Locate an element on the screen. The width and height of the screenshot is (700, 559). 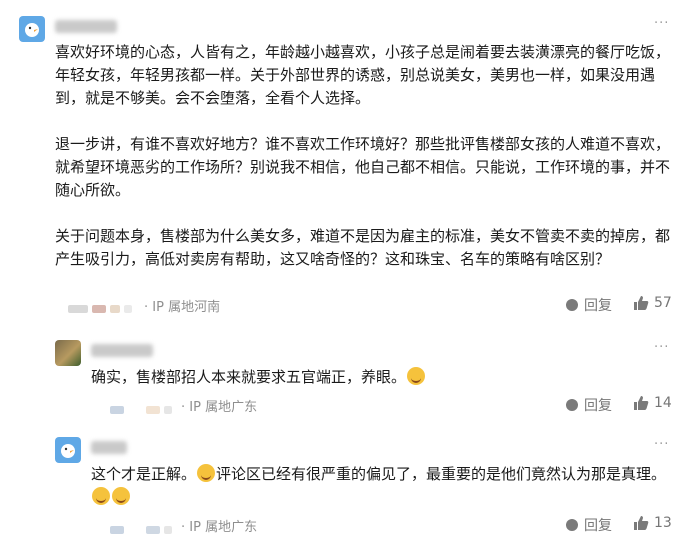
reply-text: 这个才是正解。 评论区已经有很严重的偏见了，最重要的是他们竟然认为那是真理。 is located at coordinates (381, 486).